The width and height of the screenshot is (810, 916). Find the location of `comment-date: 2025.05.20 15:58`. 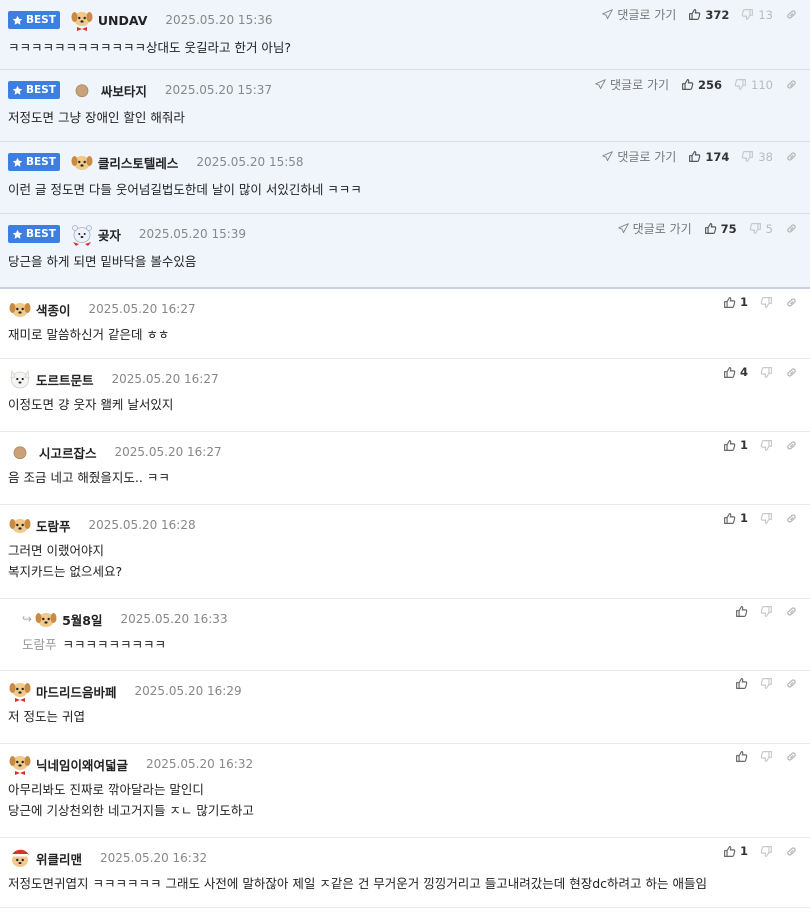

comment-date: 2025.05.20 15:58 is located at coordinates (250, 162).